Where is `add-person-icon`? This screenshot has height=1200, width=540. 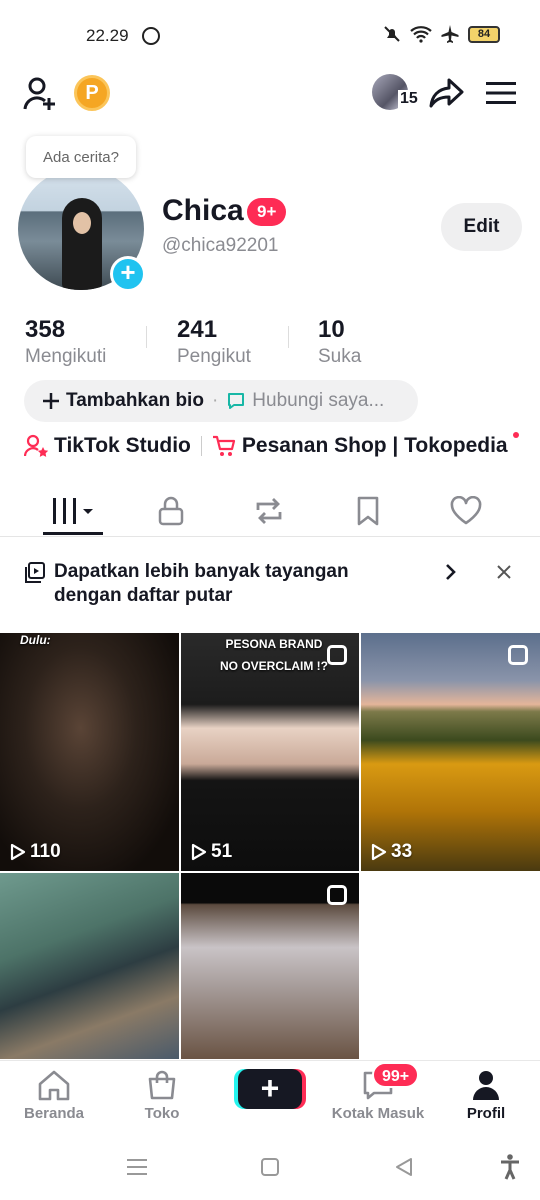 add-person-icon is located at coordinates (39, 93).